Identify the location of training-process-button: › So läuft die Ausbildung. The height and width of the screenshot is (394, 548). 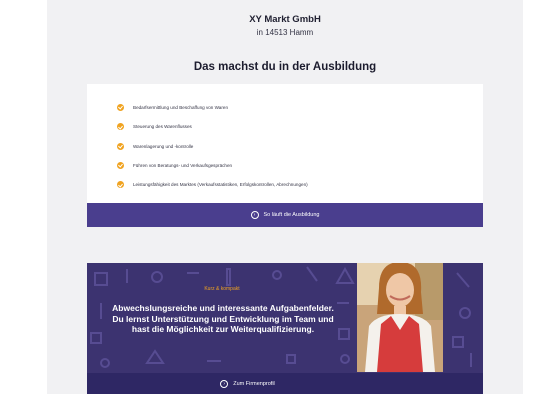
(285, 215).